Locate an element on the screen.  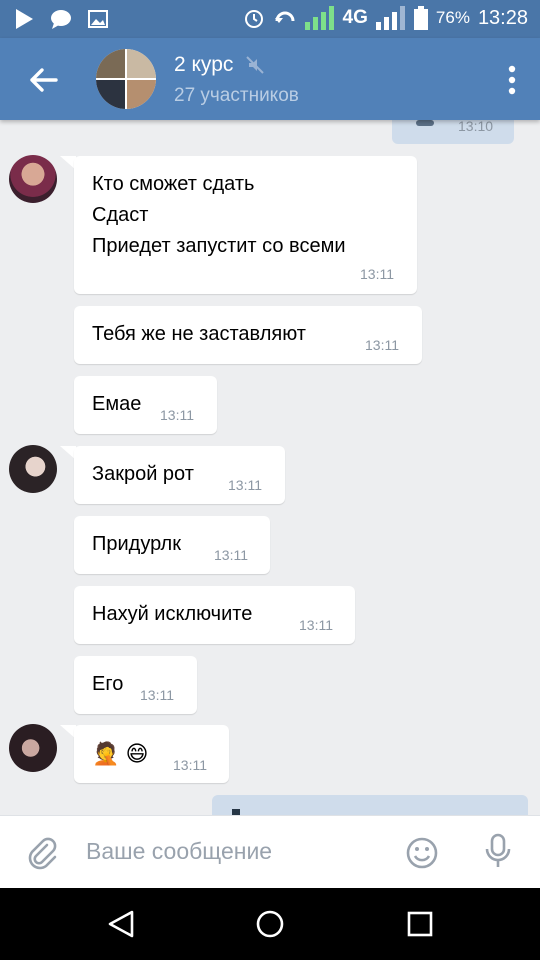
message-text: Его is located at coordinates (108, 684).